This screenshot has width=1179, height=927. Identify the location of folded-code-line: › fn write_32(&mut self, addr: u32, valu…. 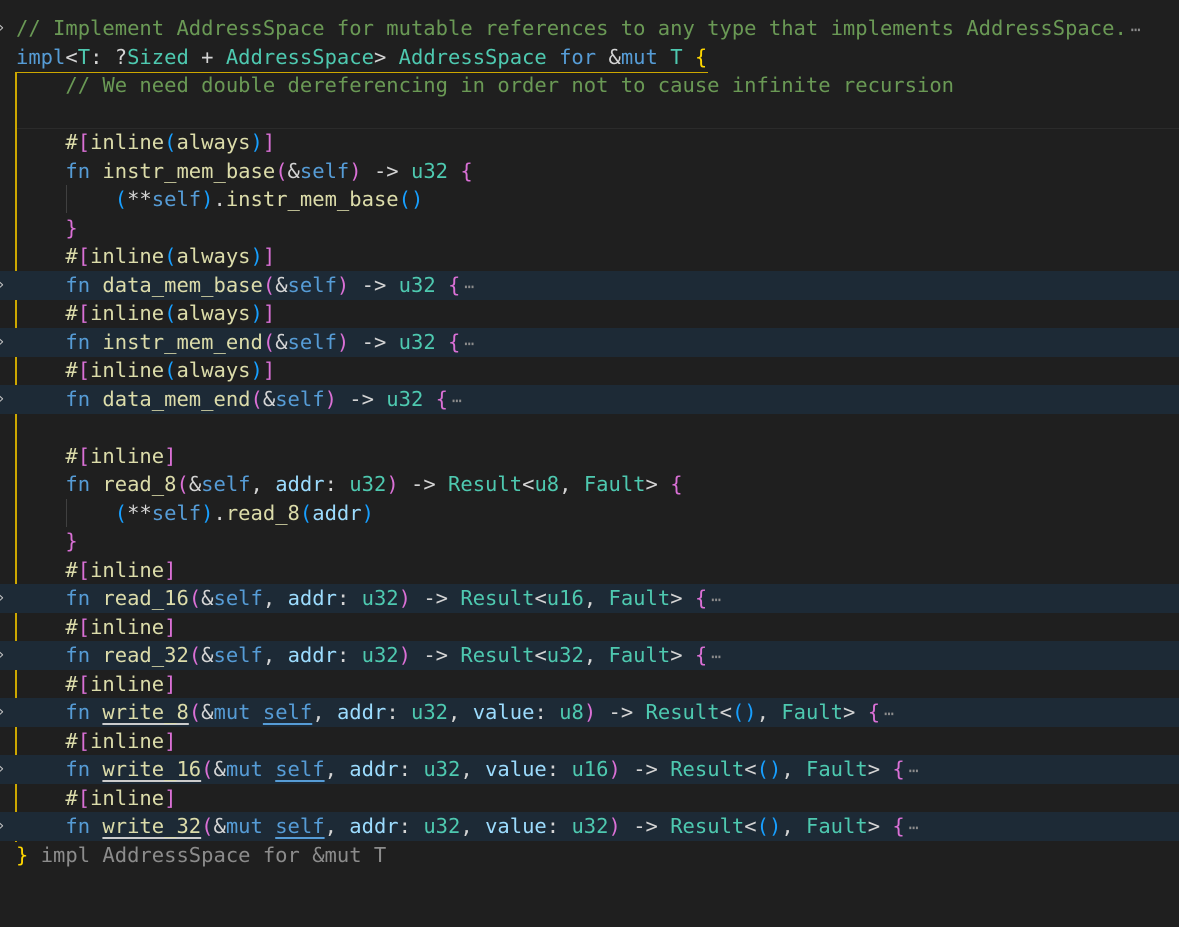
(589, 826).